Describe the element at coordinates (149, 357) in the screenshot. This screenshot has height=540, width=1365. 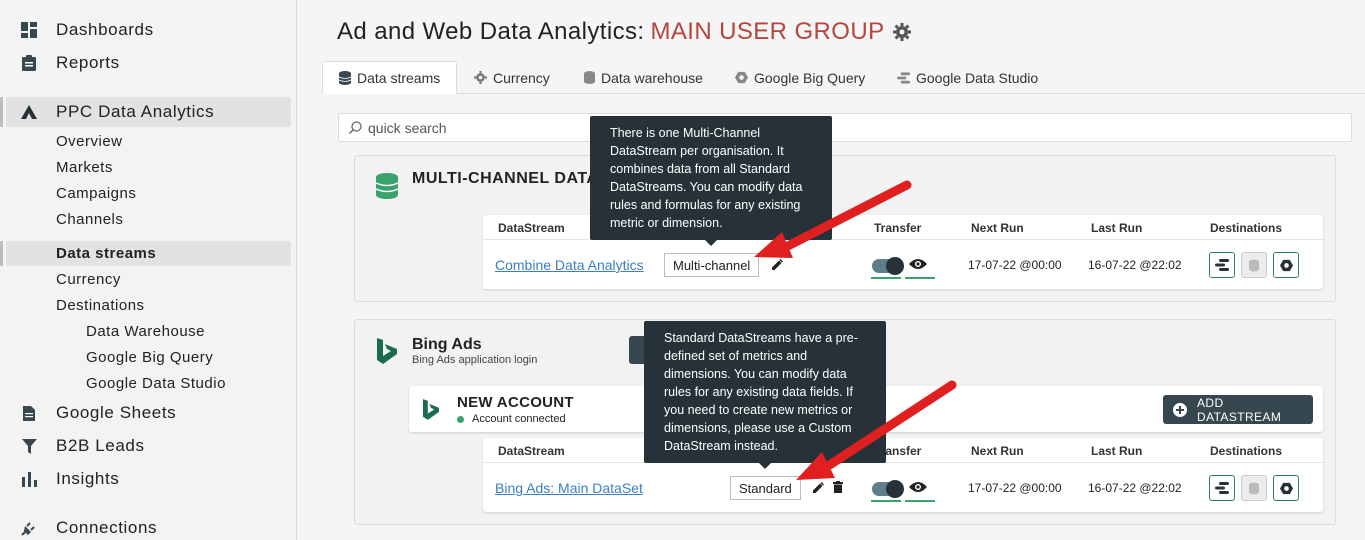
I see `sidebar-item-google-big-query: Google Big Query` at that location.